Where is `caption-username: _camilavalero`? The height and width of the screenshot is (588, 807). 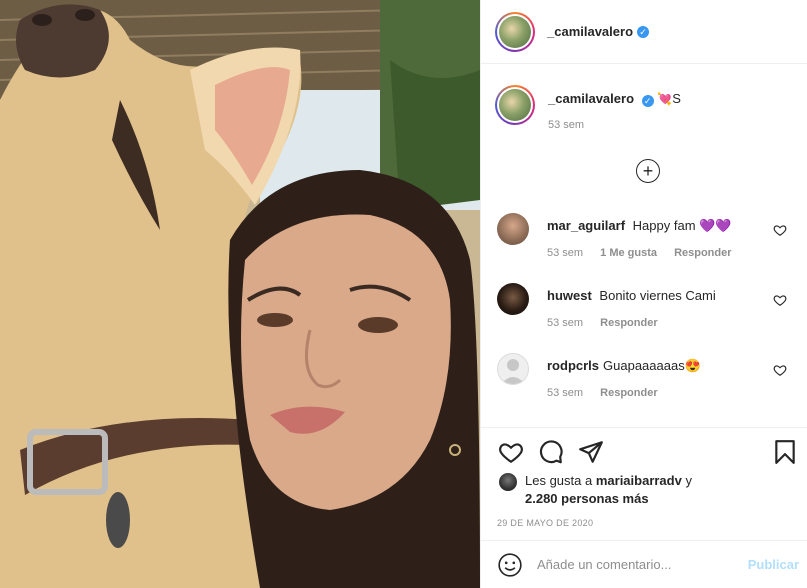 caption-username: _camilavalero is located at coordinates (591, 98).